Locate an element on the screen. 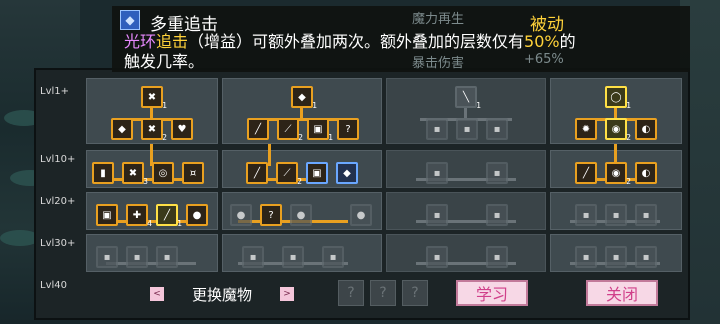 This screenshot has width=720, height=324. dark-orb-skill-icon: ● is located at coordinates (301, 215).